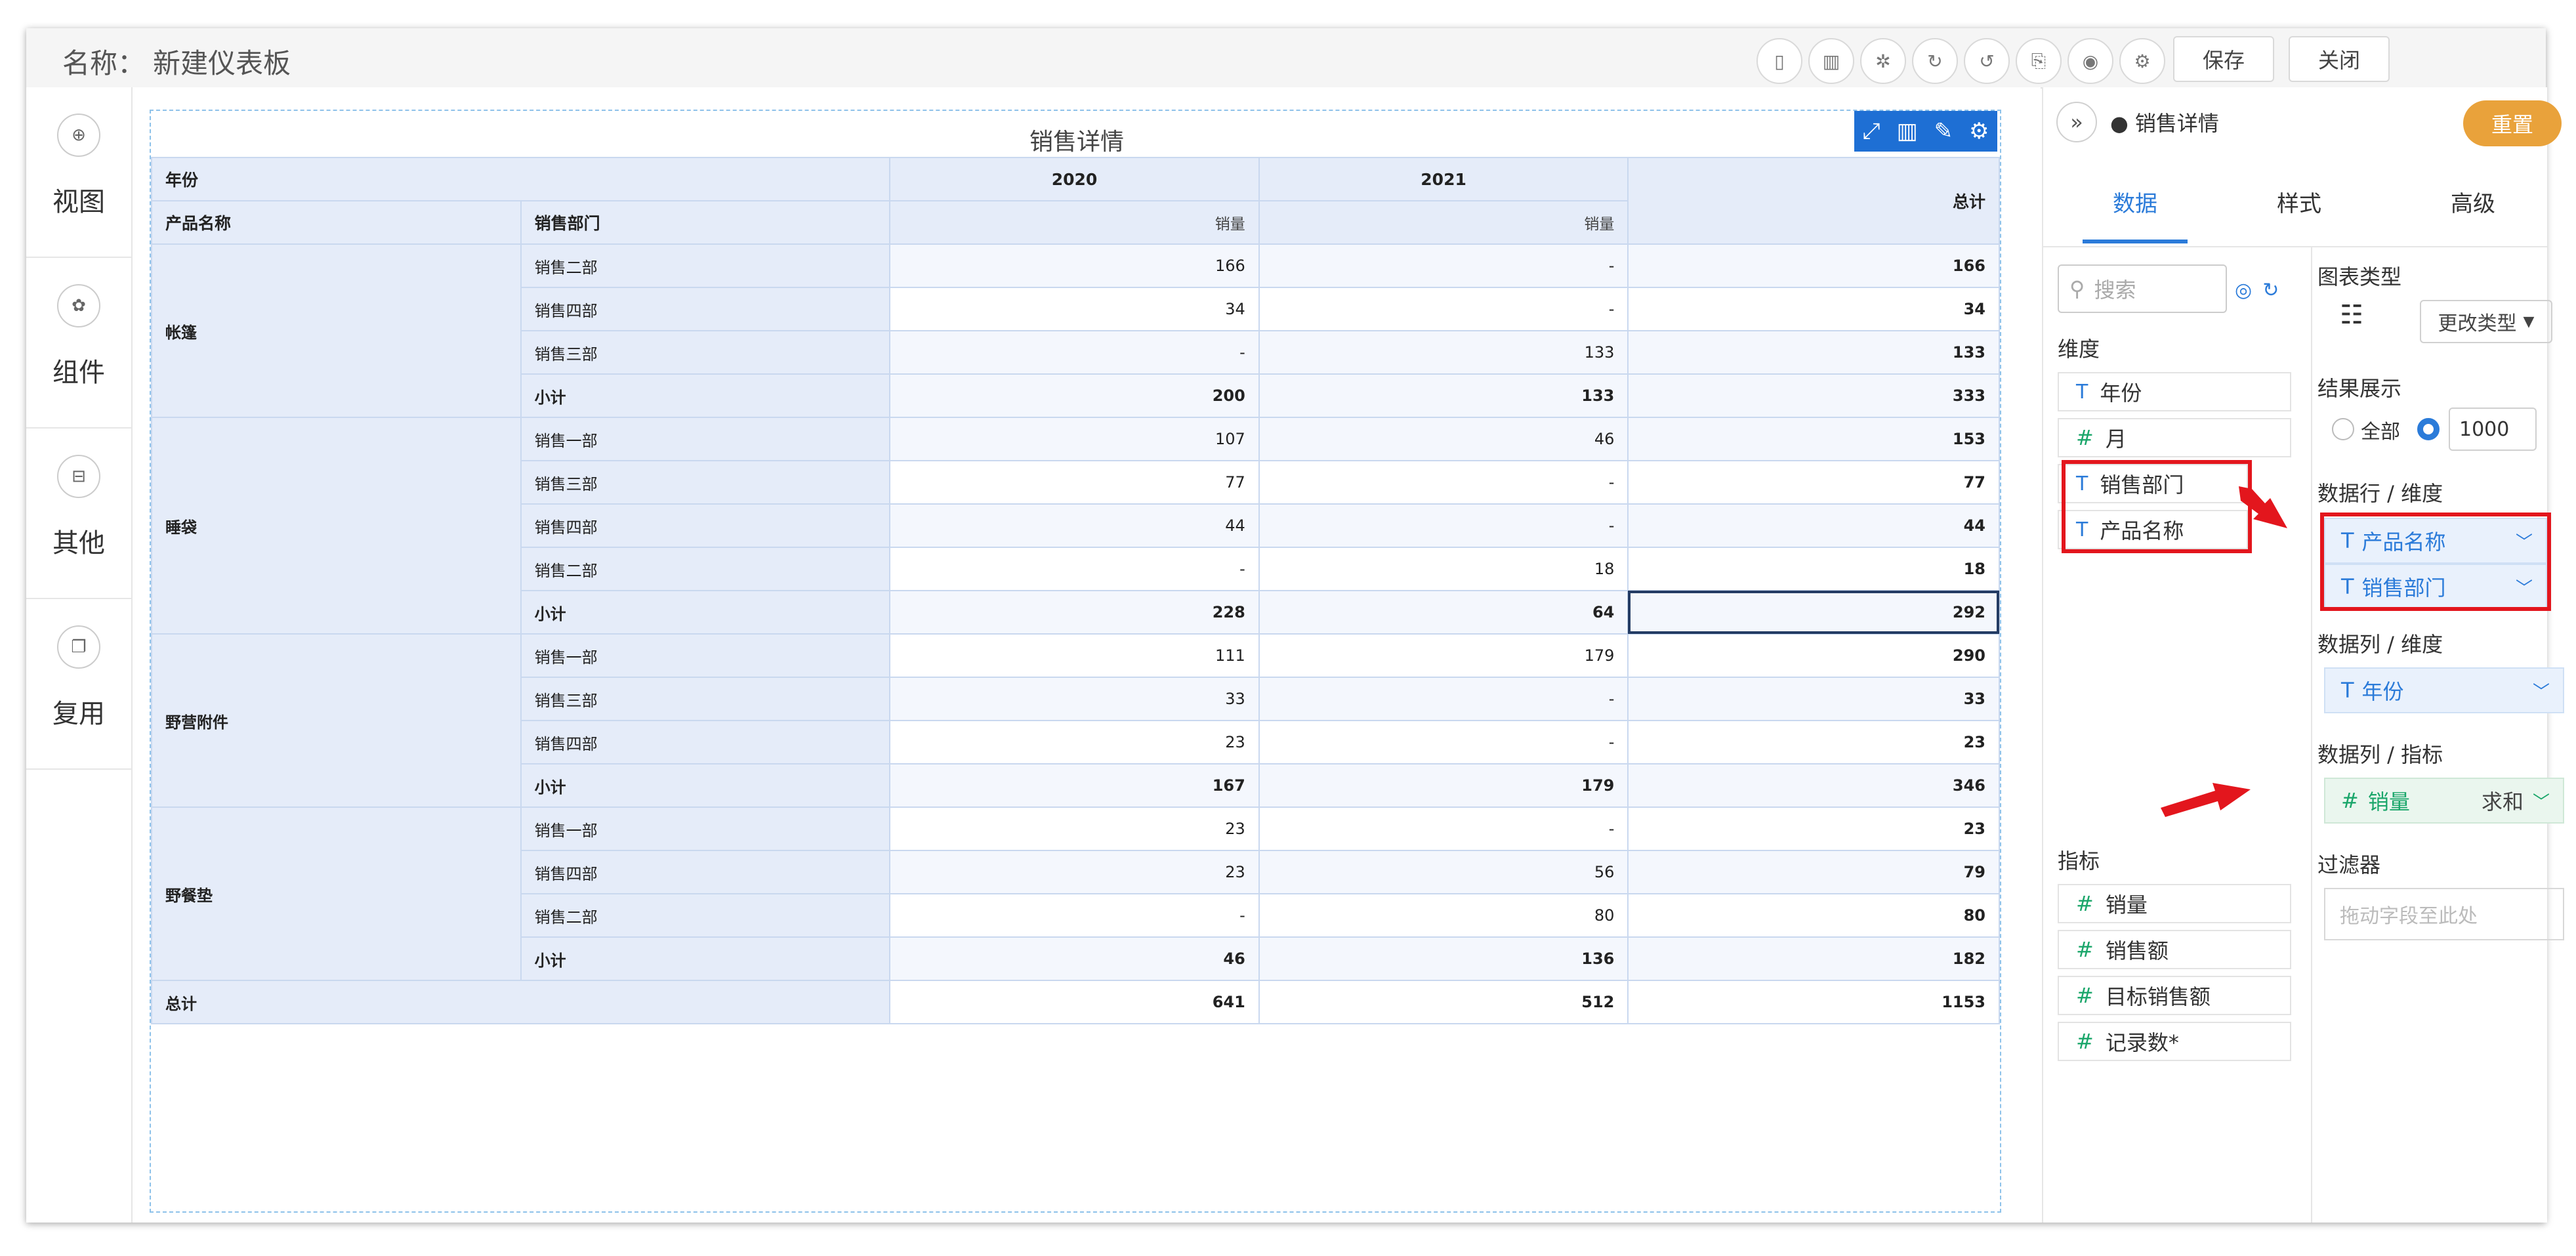  I want to click on tab-style: 样式, so click(2299, 202).